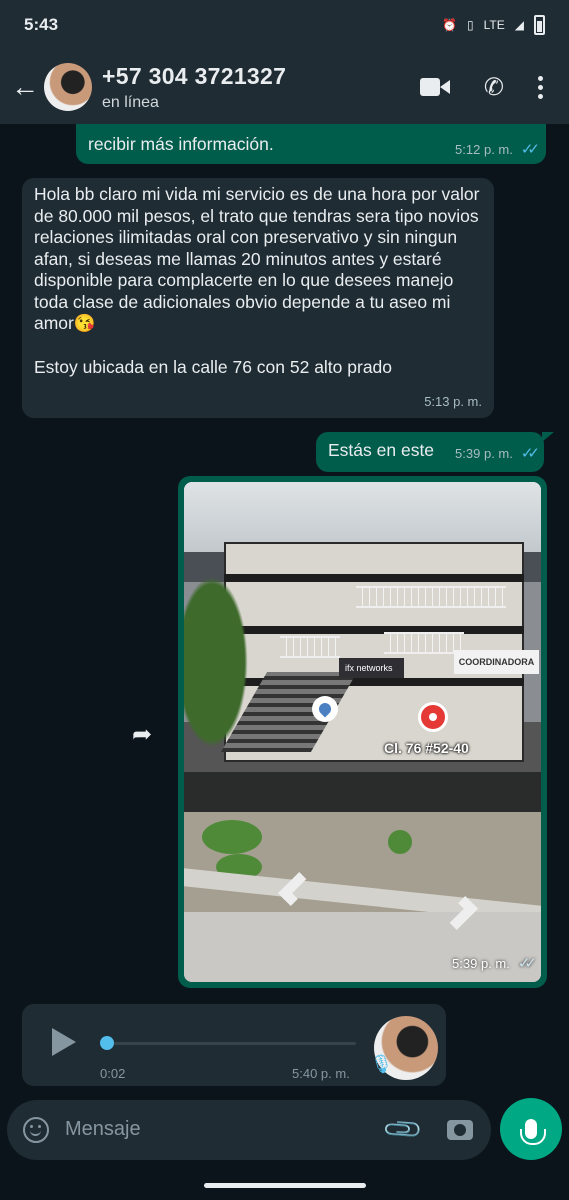  What do you see at coordinates (362, 792) in the screenshot?
I see `sidewalk` at bounding box center [362, 792].